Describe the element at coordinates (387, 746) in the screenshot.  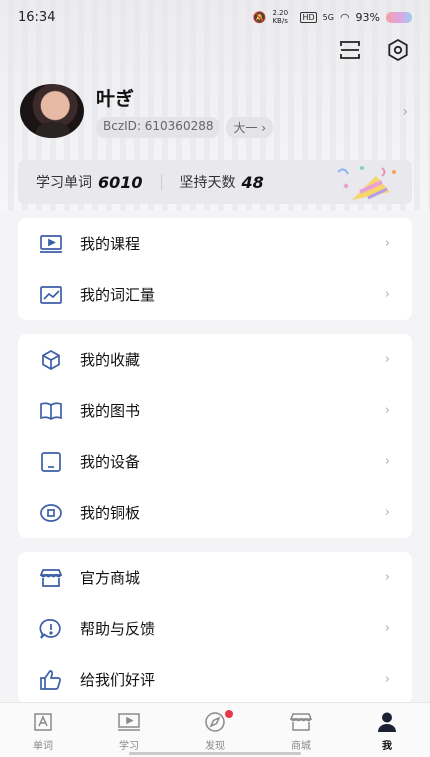
I see `tab-label: 我` at that location.